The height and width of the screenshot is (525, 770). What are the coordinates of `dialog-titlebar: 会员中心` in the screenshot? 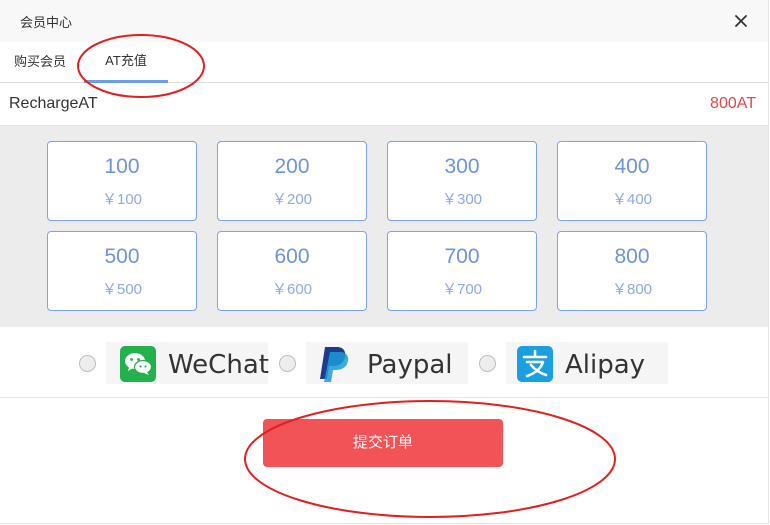 It's located at (384, 21).